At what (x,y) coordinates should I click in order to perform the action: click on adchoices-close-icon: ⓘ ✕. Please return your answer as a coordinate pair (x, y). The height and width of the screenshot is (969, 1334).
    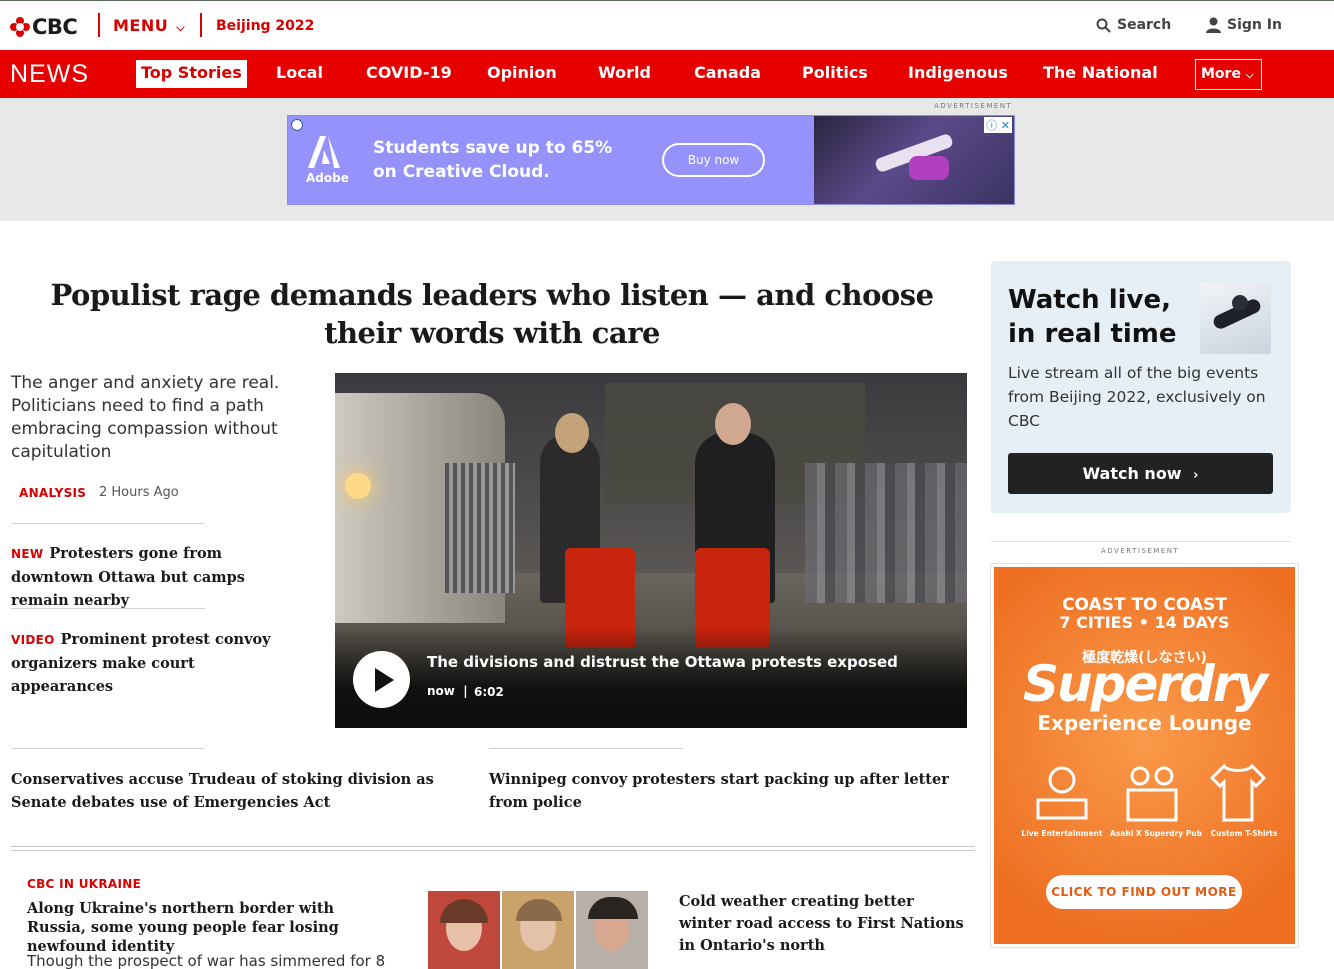
    Looking at the image, I should click on (998, 125).